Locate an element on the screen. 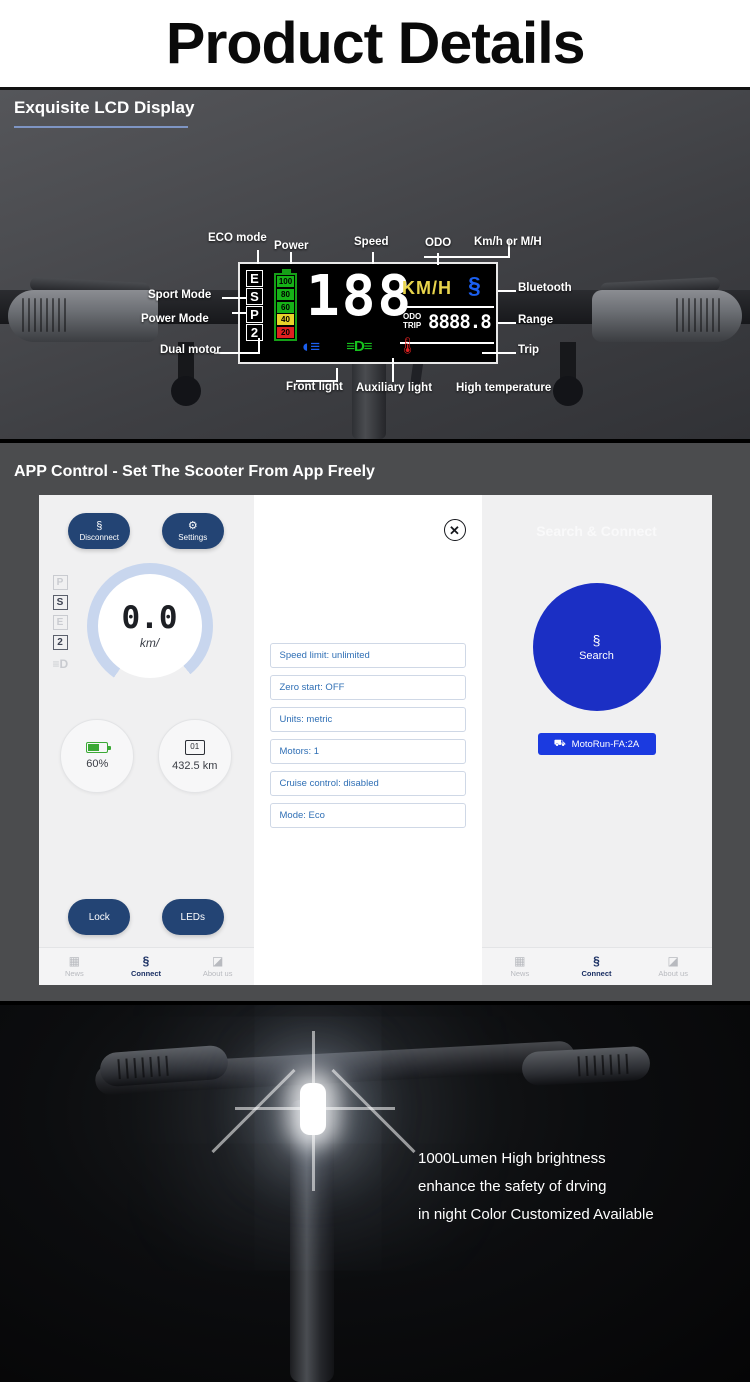 The height and width of the screenshot is (1382, 750). mirror-cap-left is located at coordinates (186, 391).